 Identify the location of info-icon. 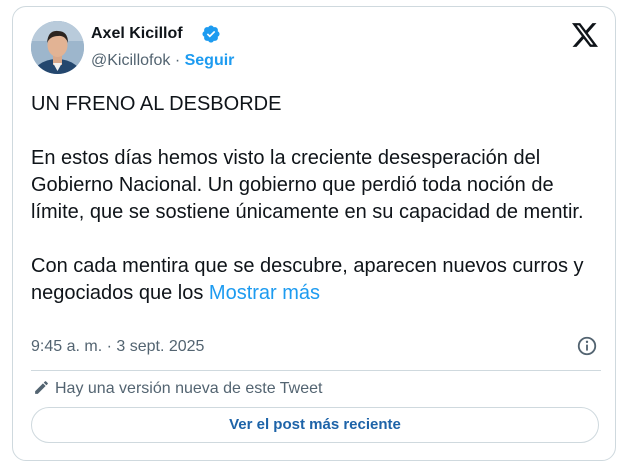
(587, 346).